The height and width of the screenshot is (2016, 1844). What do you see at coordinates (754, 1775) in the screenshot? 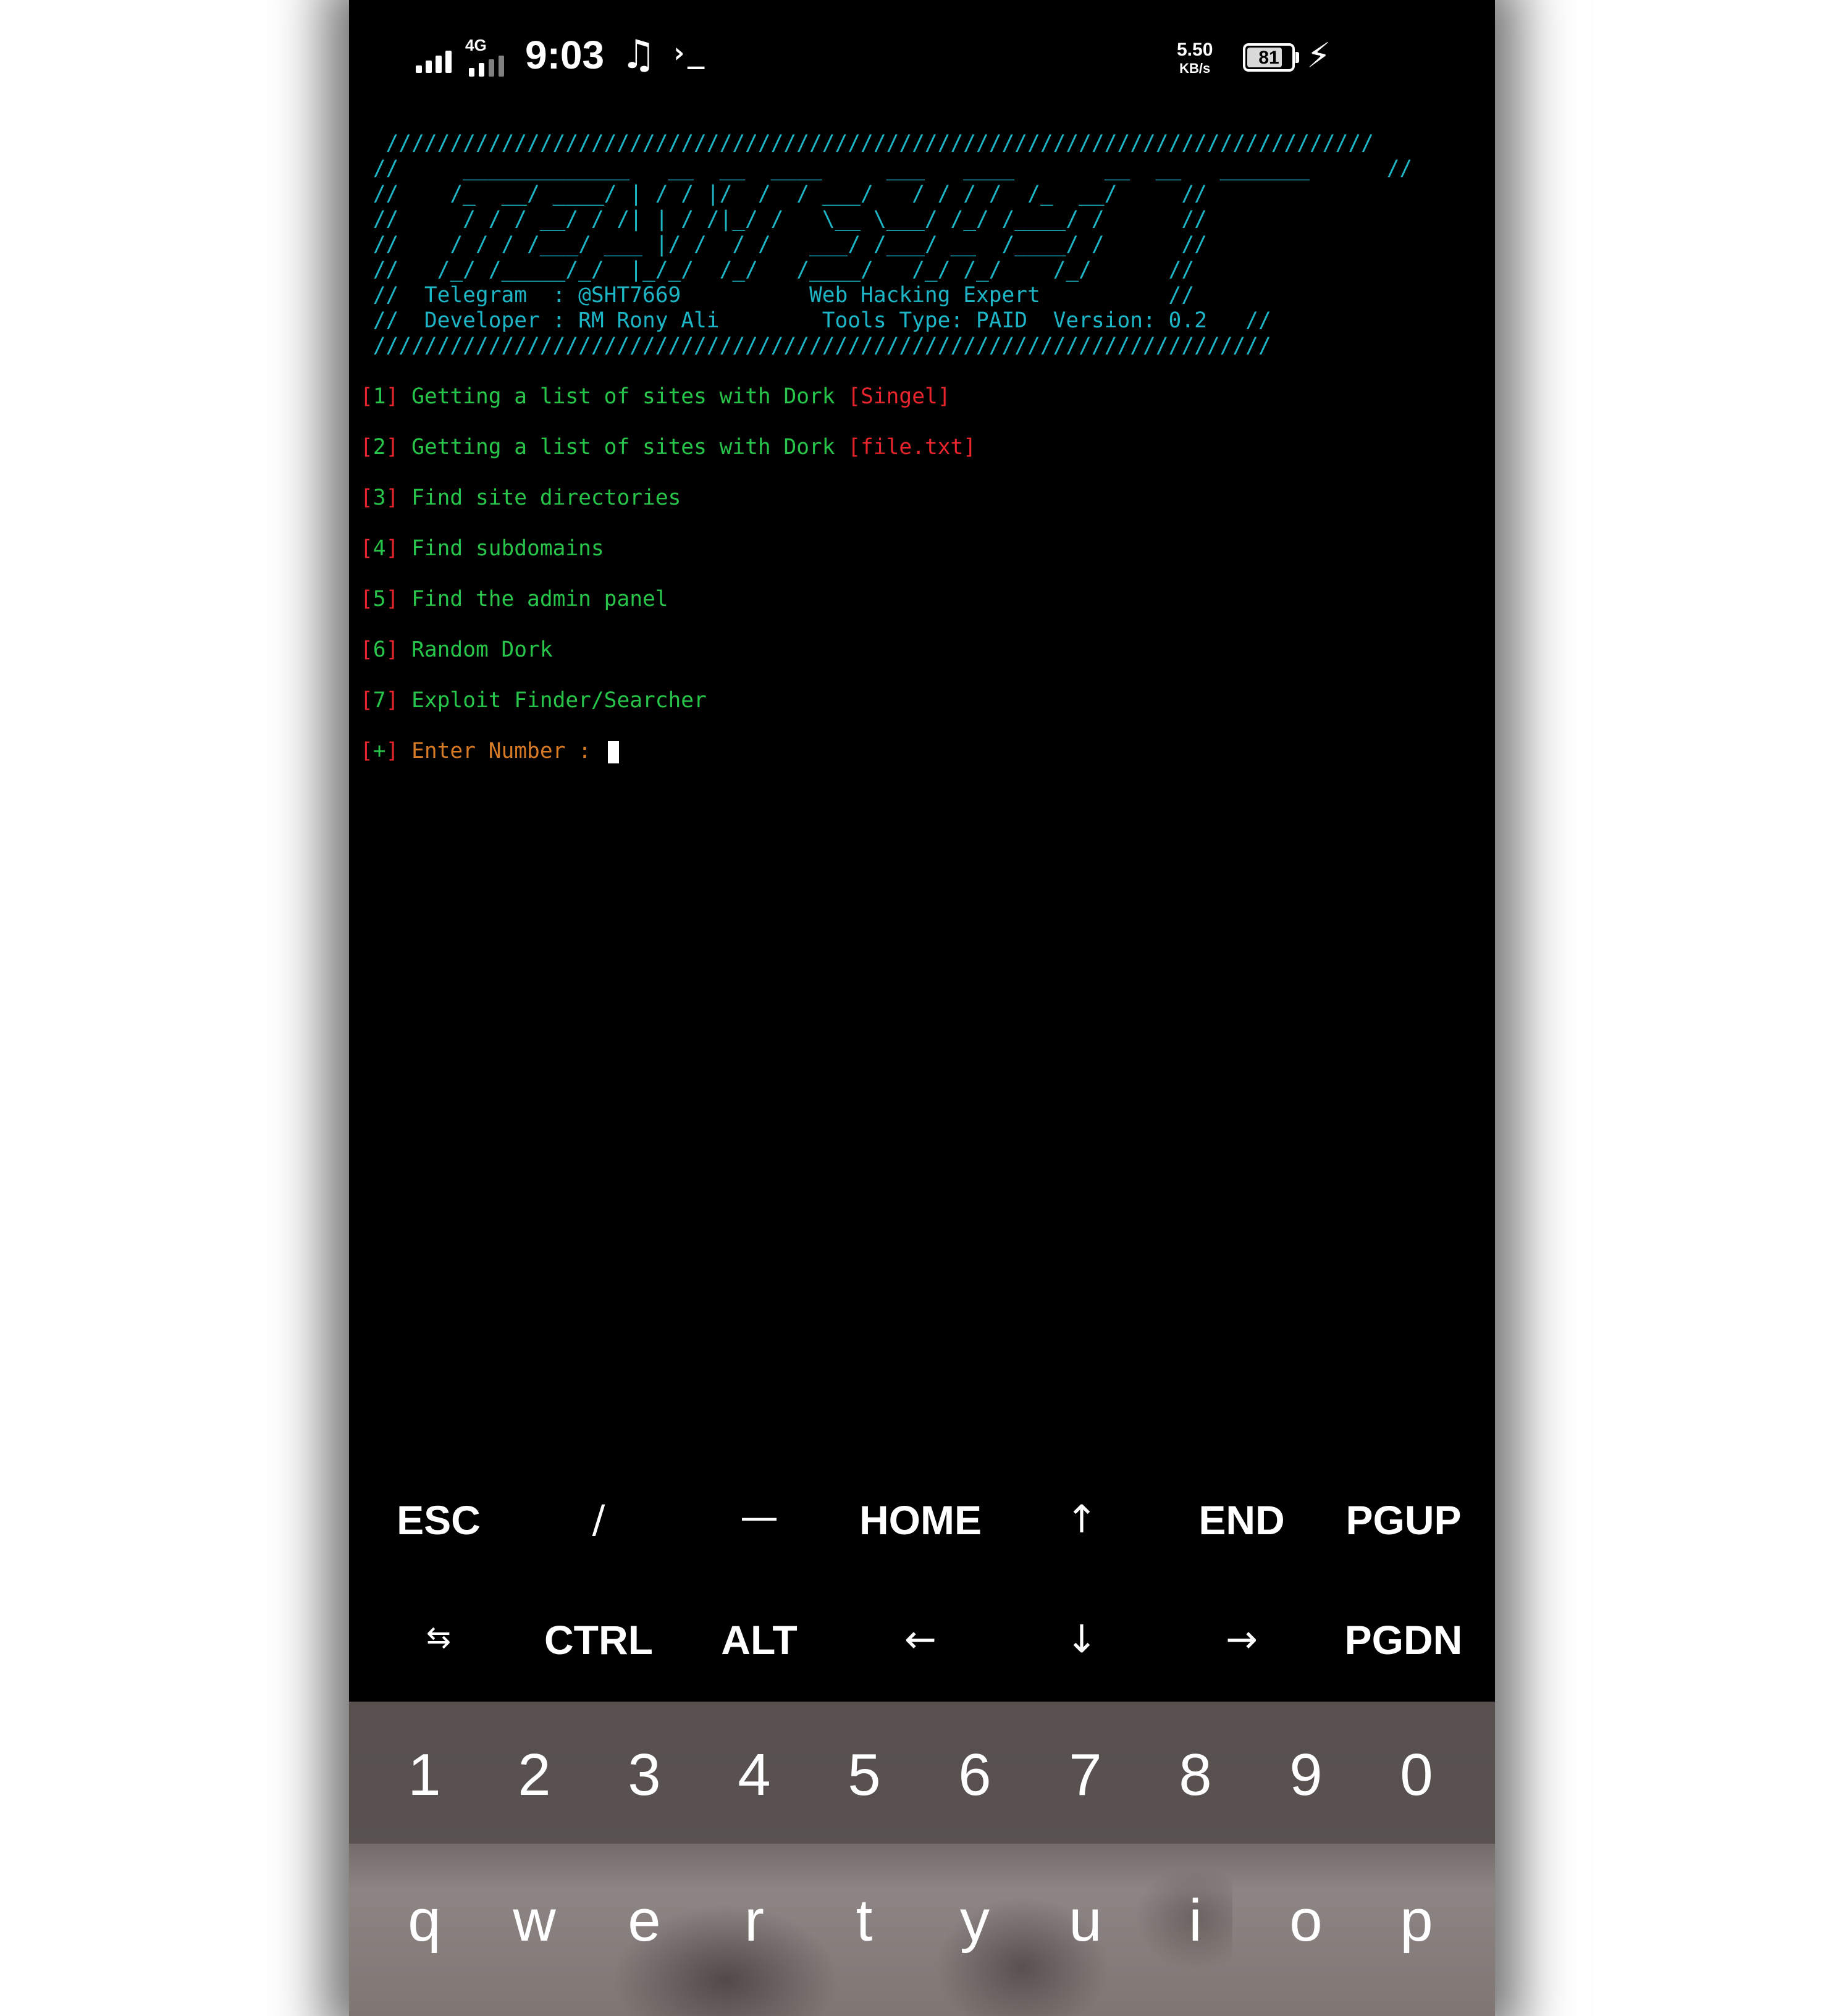
I see `key-digit-4: 4` at bounding box center [754, 1775].